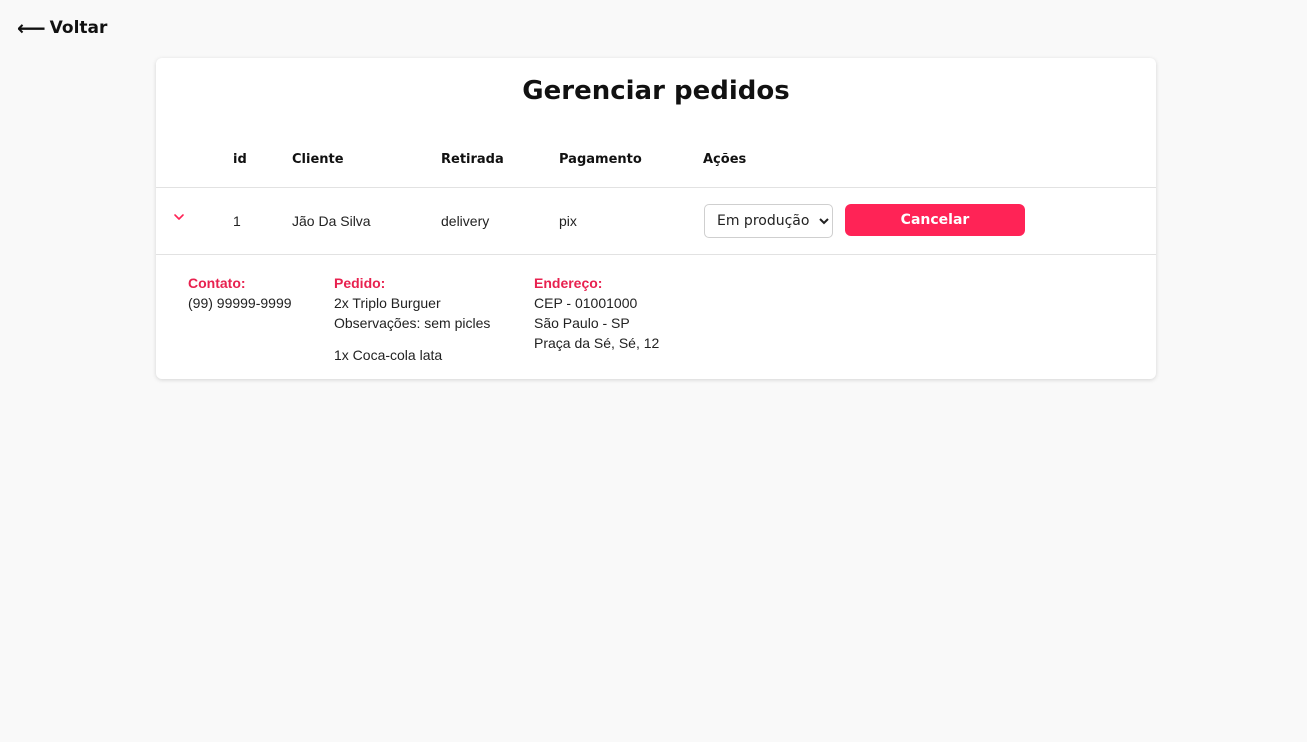  What do you see at coordinates (582, 323) in the screenshot?
I see `address-city: São Paulo - SP` at bounding box center [582, 323].